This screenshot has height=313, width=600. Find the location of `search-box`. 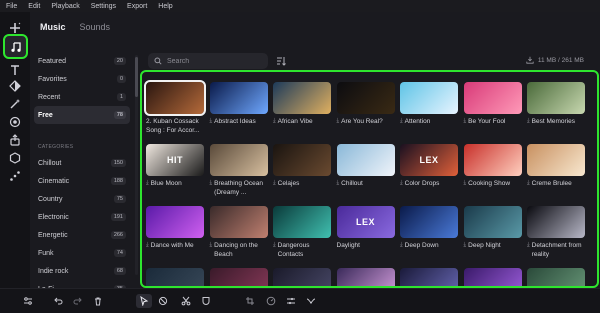

search-box is located at coordinates (208, 61).